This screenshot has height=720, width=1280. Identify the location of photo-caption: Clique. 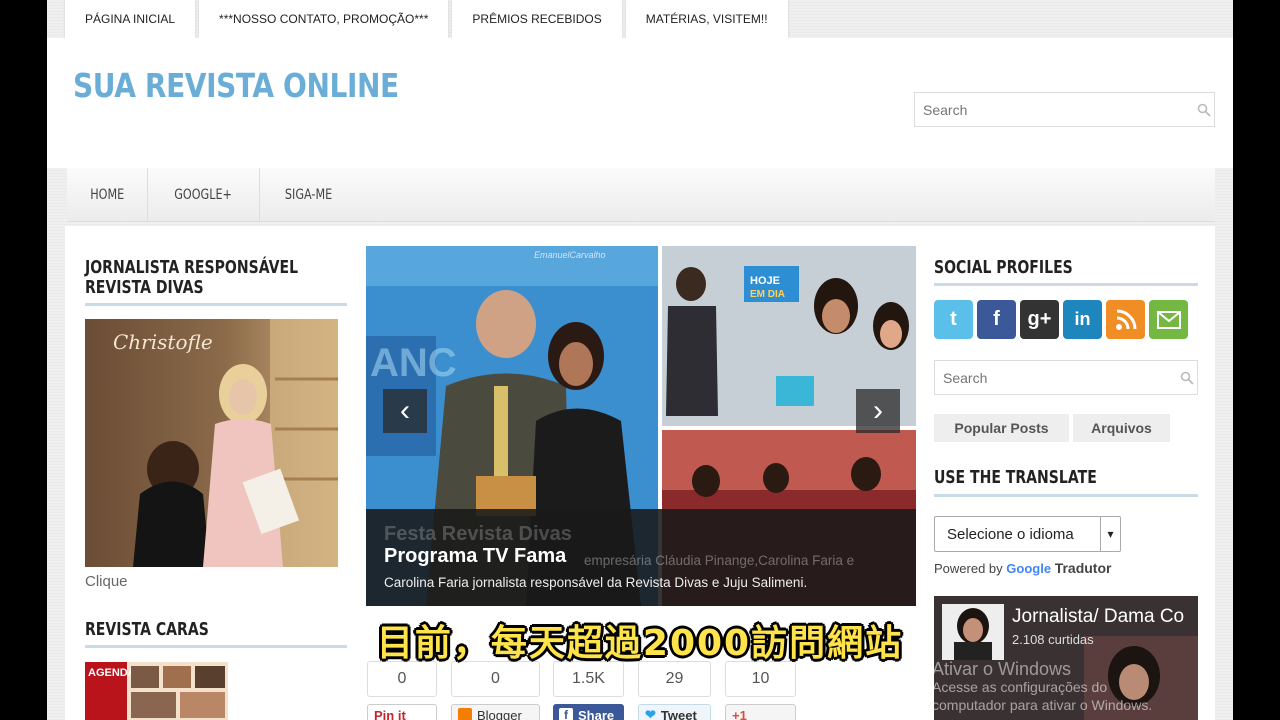
(106, 581).